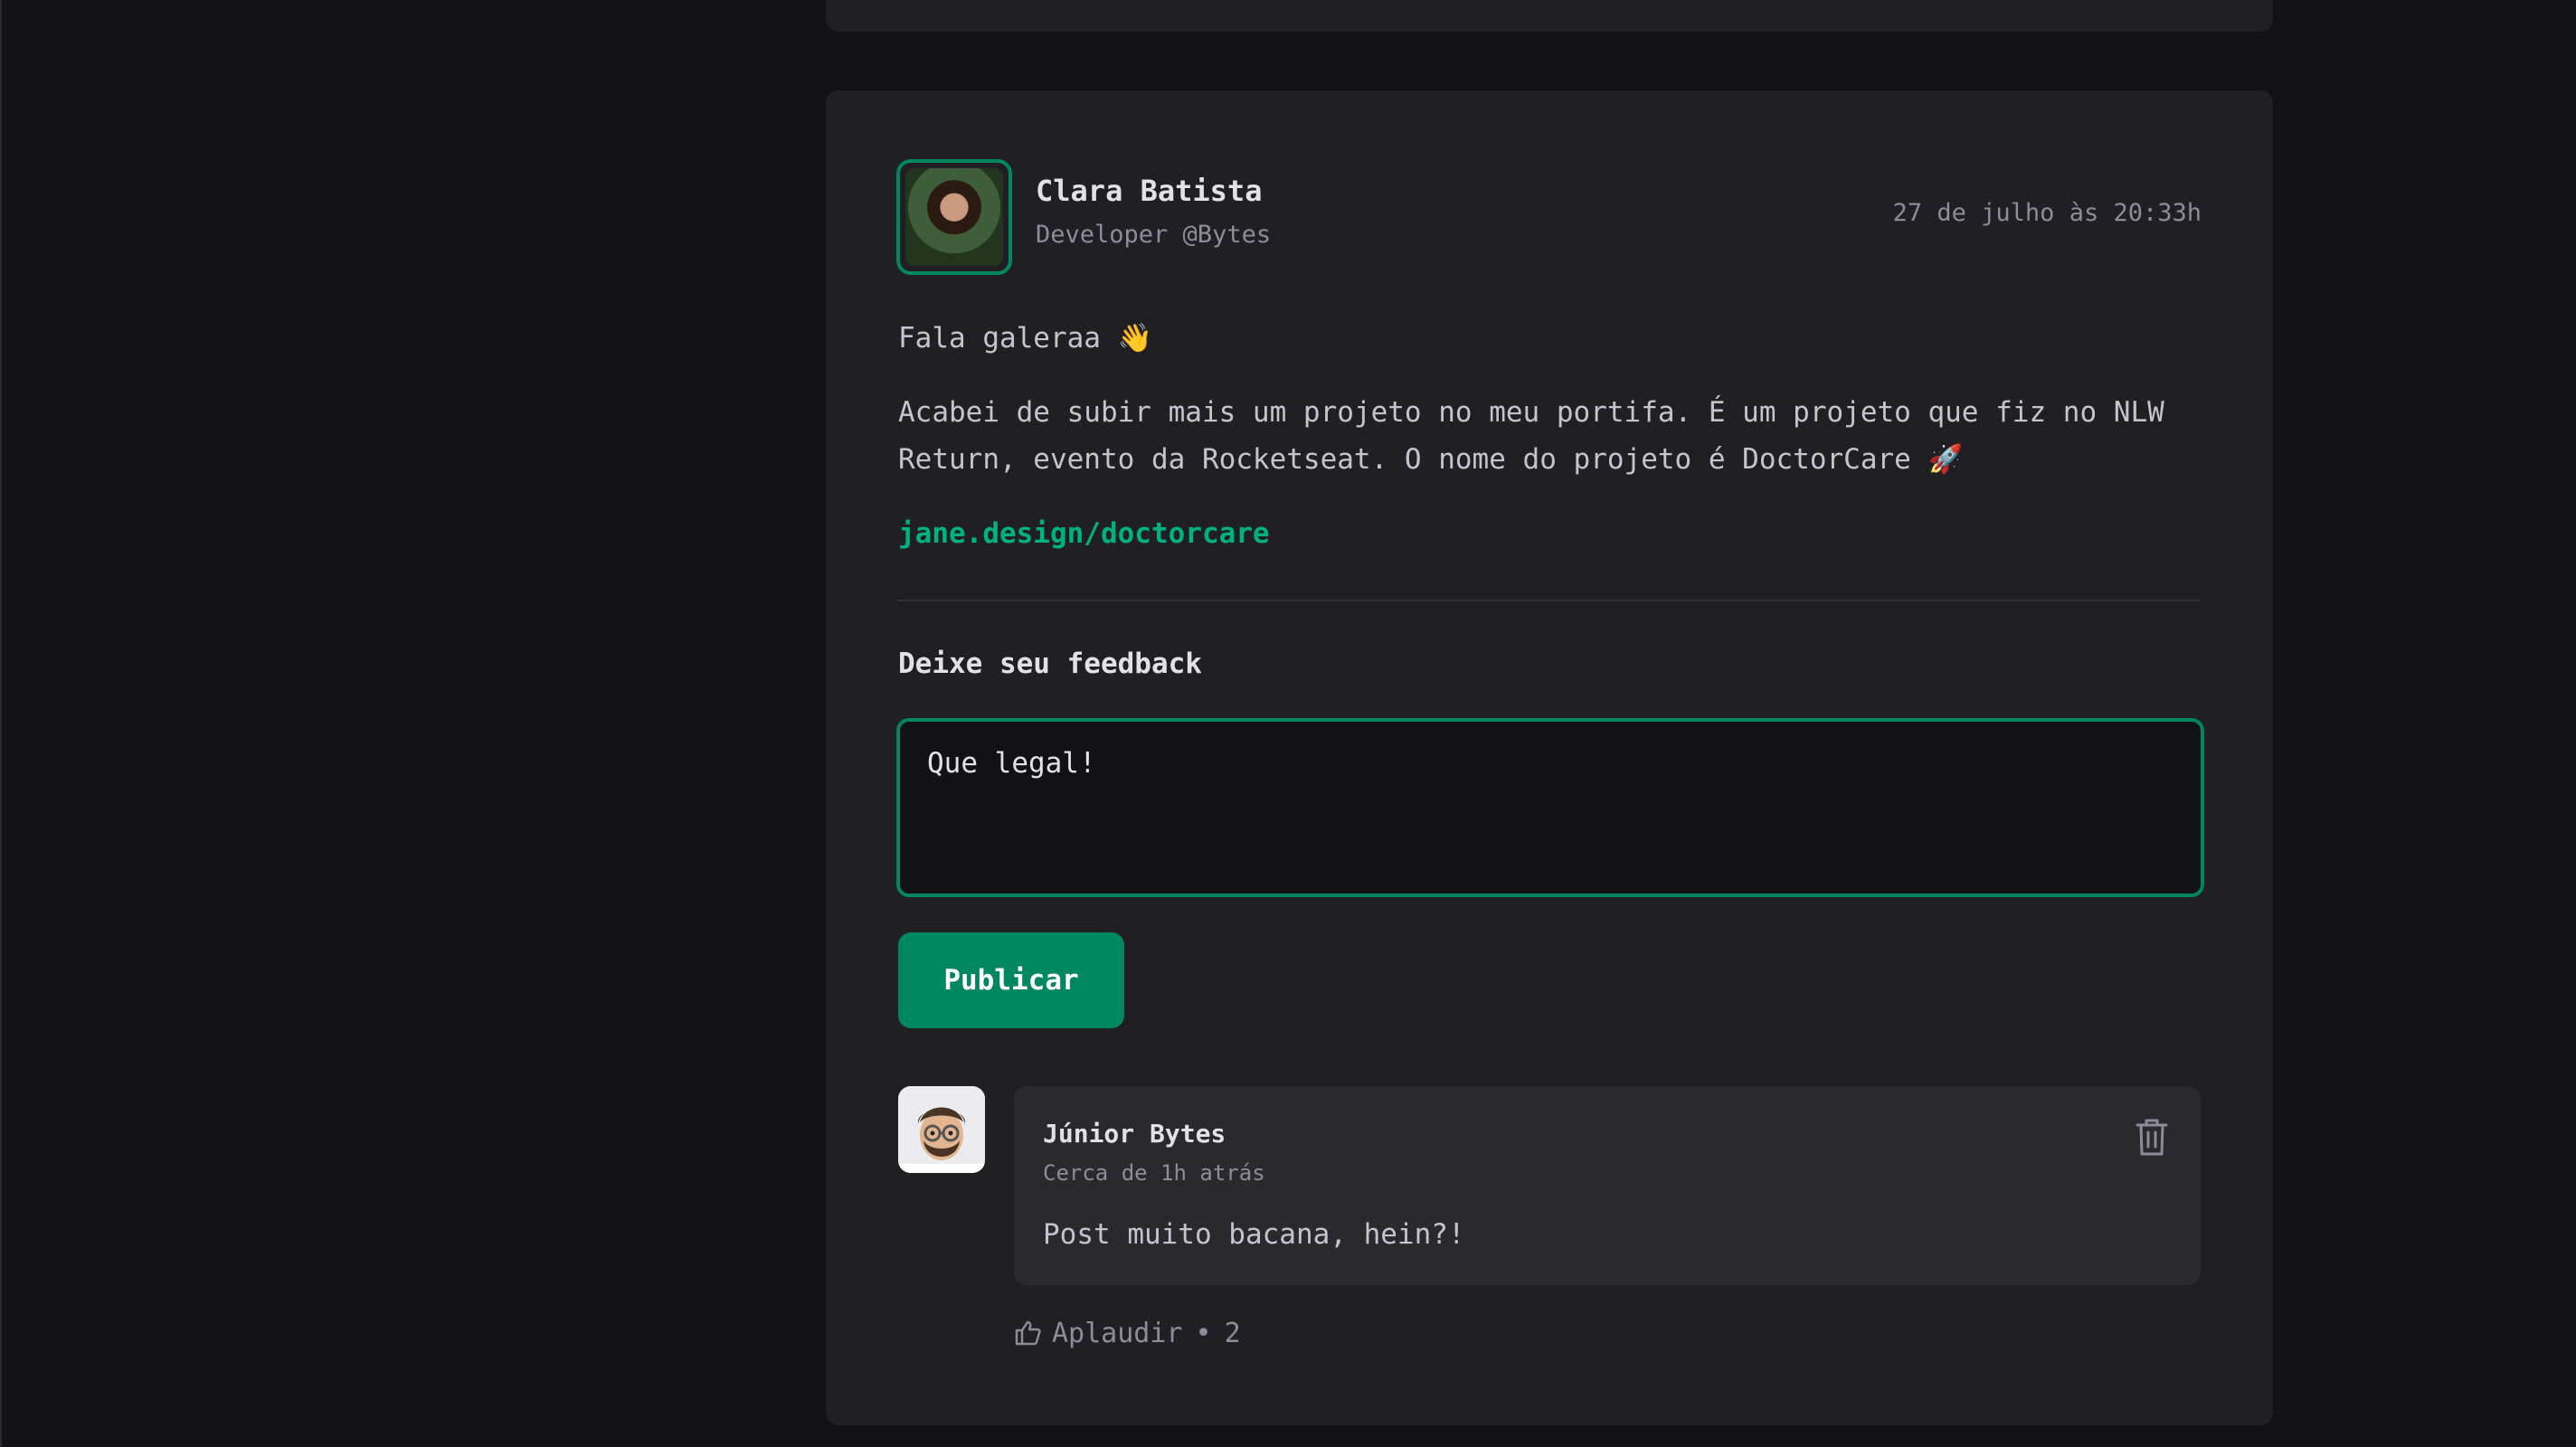 Image resolution: width=2576 pixels, height=1447 pixels. I want to click on publish-button: Publicar, so click(1011, 980).